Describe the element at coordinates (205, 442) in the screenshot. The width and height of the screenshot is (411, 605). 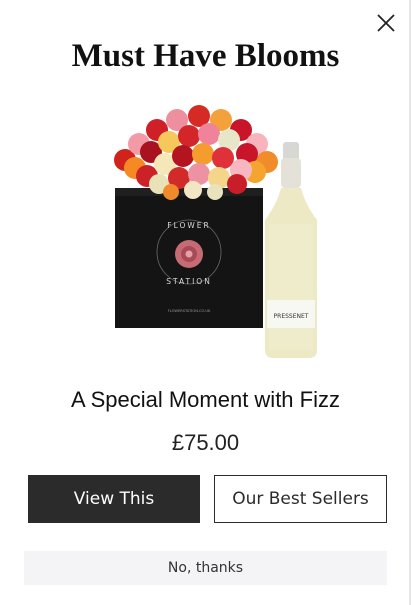
I see `product-price: £75.00` at that location.